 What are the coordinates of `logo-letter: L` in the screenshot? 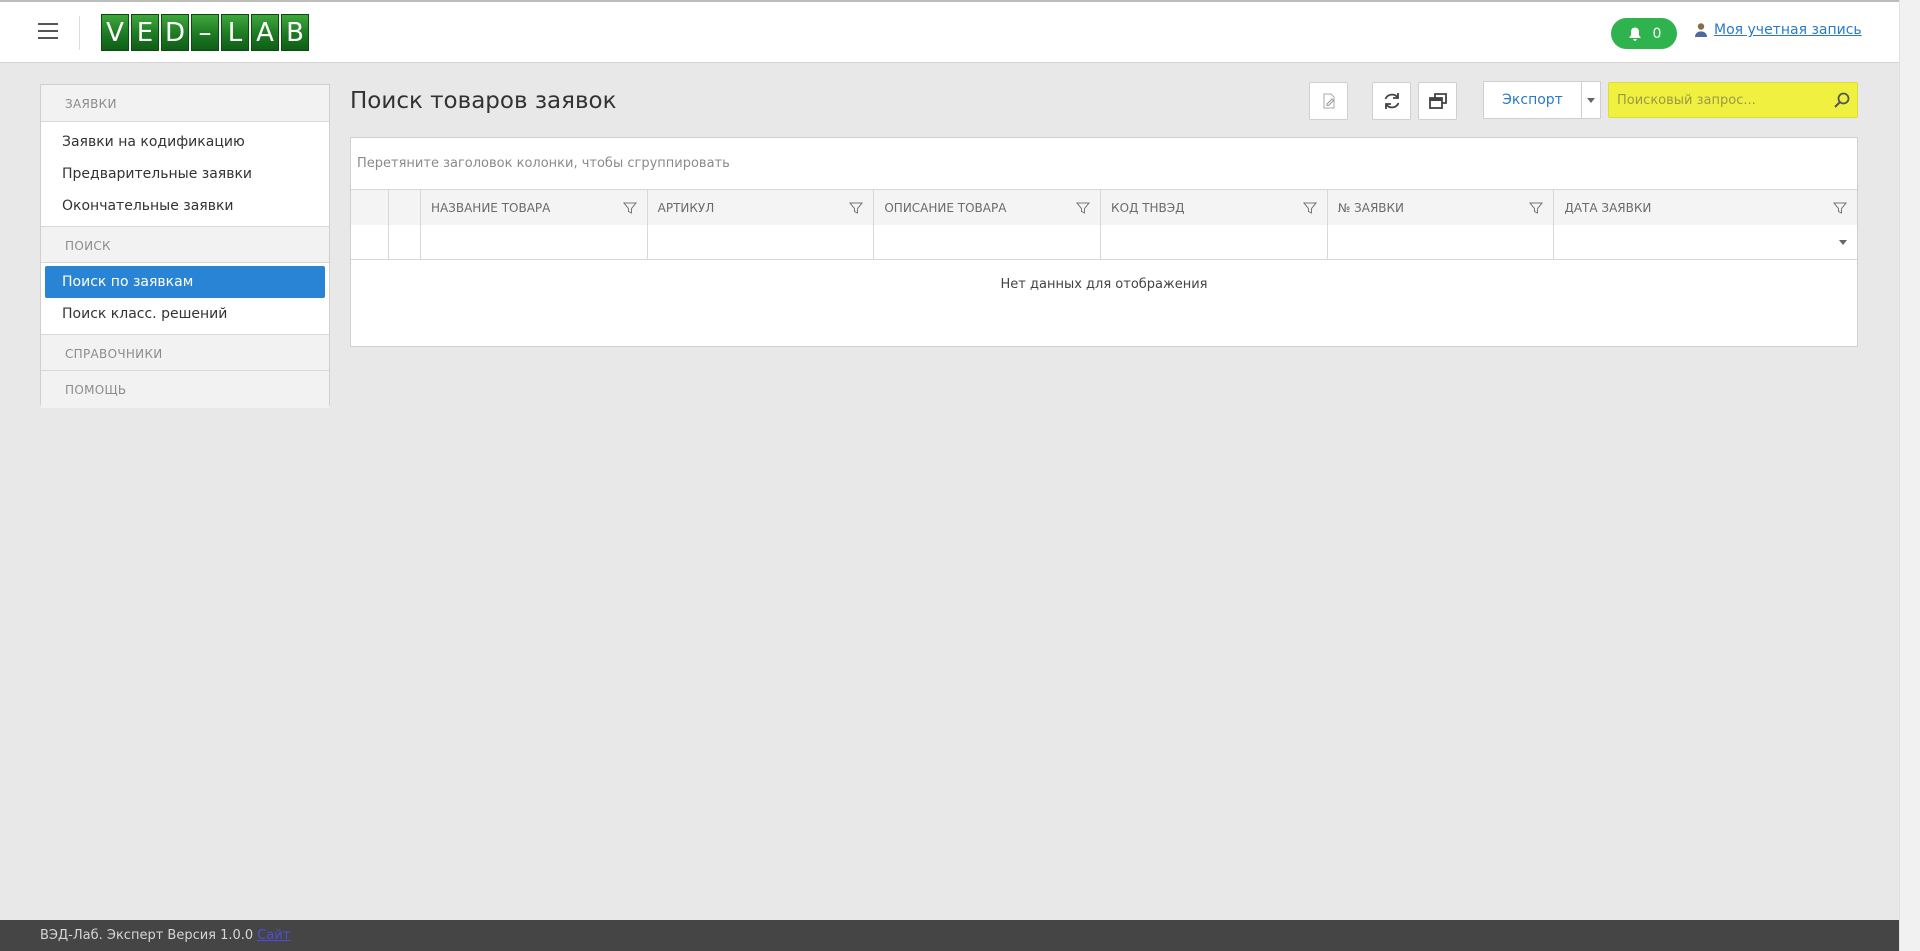 It's located at (235, 32).